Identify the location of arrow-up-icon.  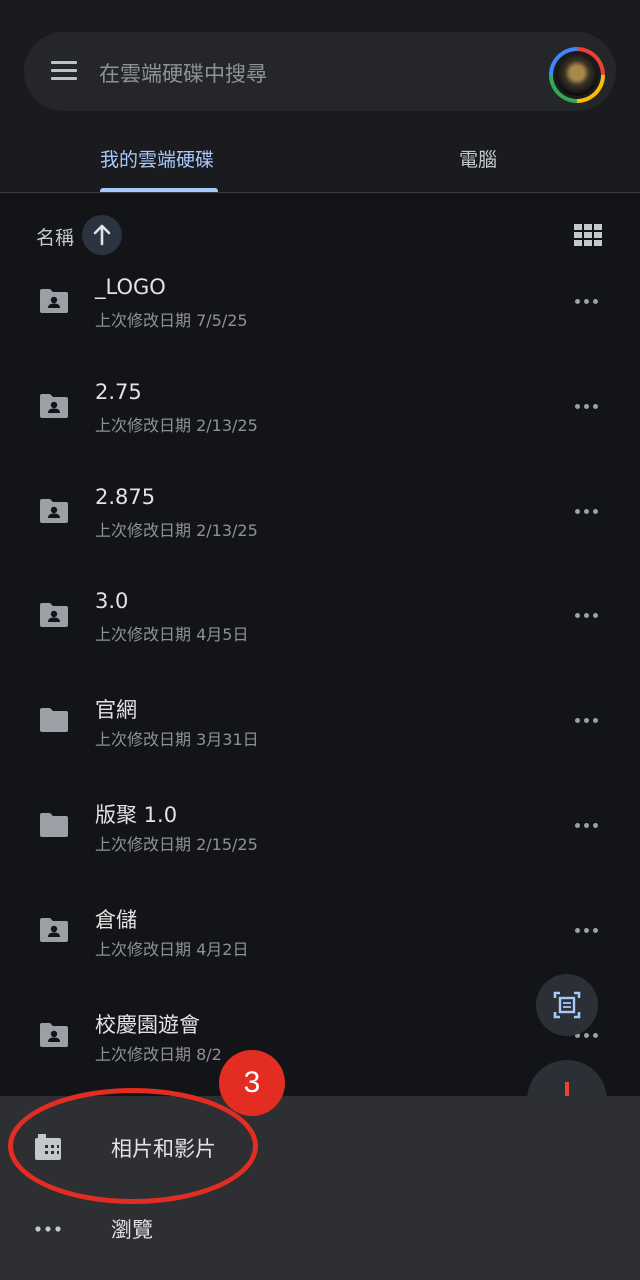
(102, 235).